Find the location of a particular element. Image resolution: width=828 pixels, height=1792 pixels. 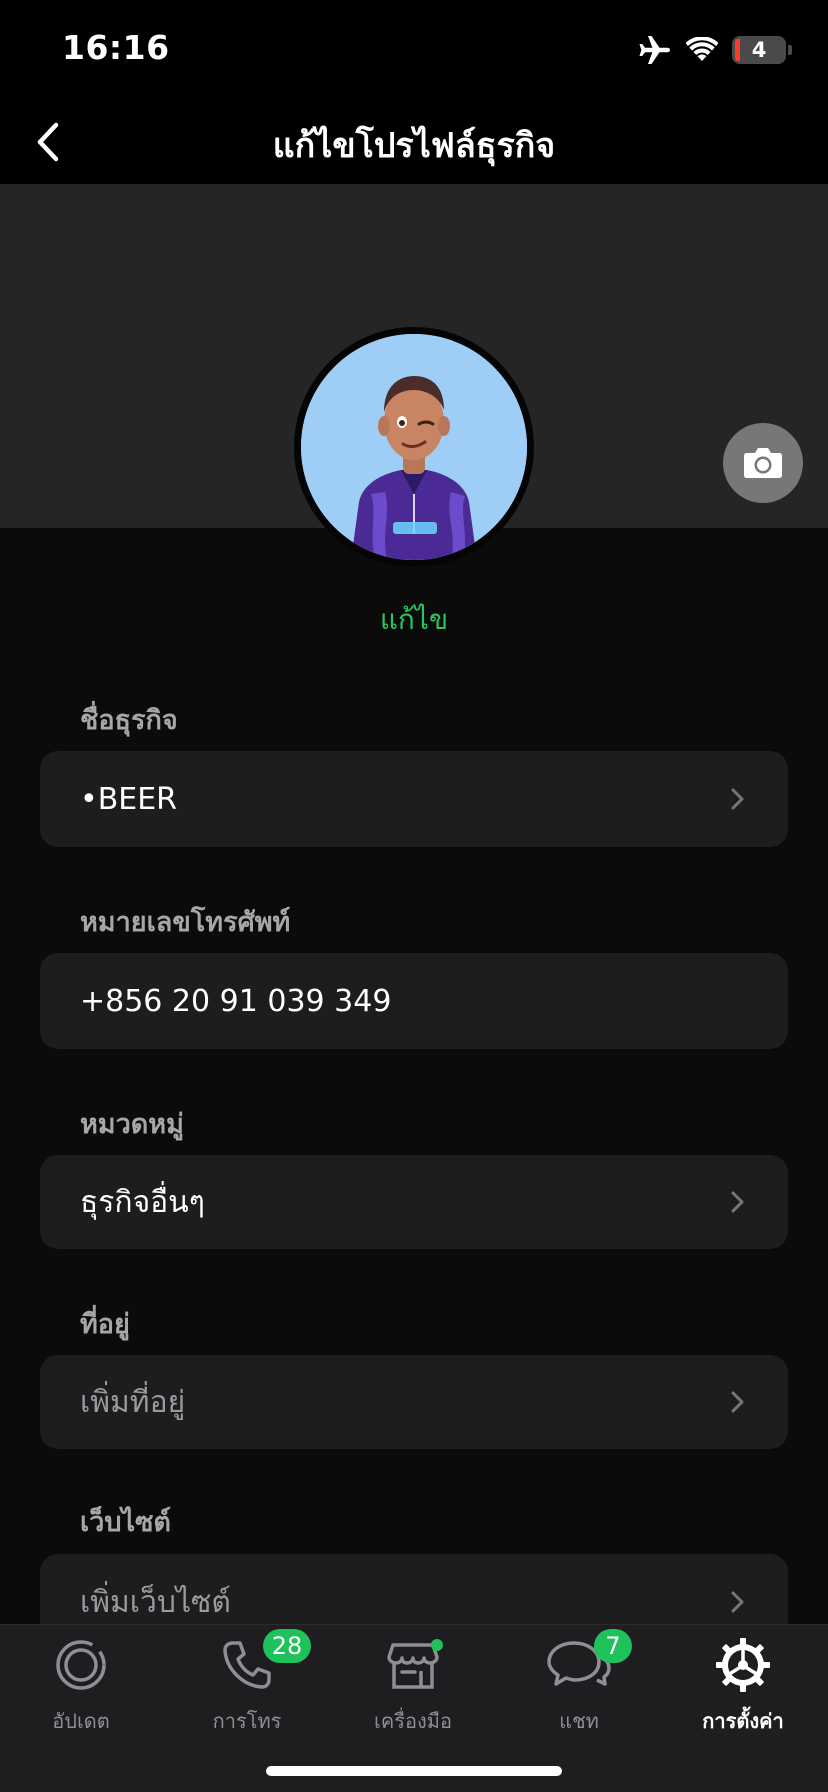

battery-level-text: 4 is located at coordinates (759, 50).